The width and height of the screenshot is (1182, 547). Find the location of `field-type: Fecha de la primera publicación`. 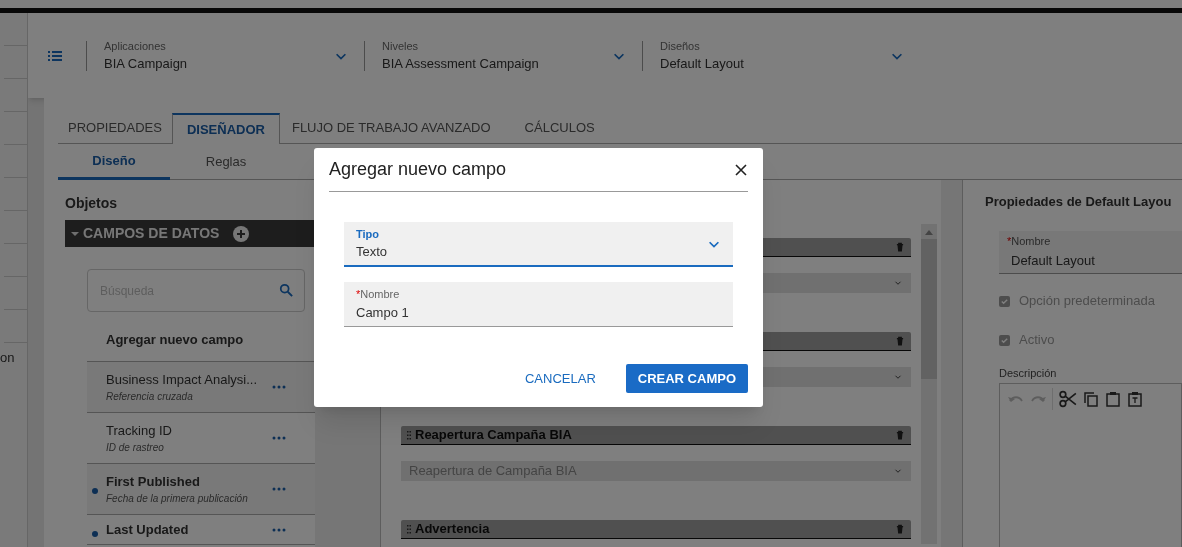

field-type: Fecha de la primera publicación is located at coordinates (177, 499).